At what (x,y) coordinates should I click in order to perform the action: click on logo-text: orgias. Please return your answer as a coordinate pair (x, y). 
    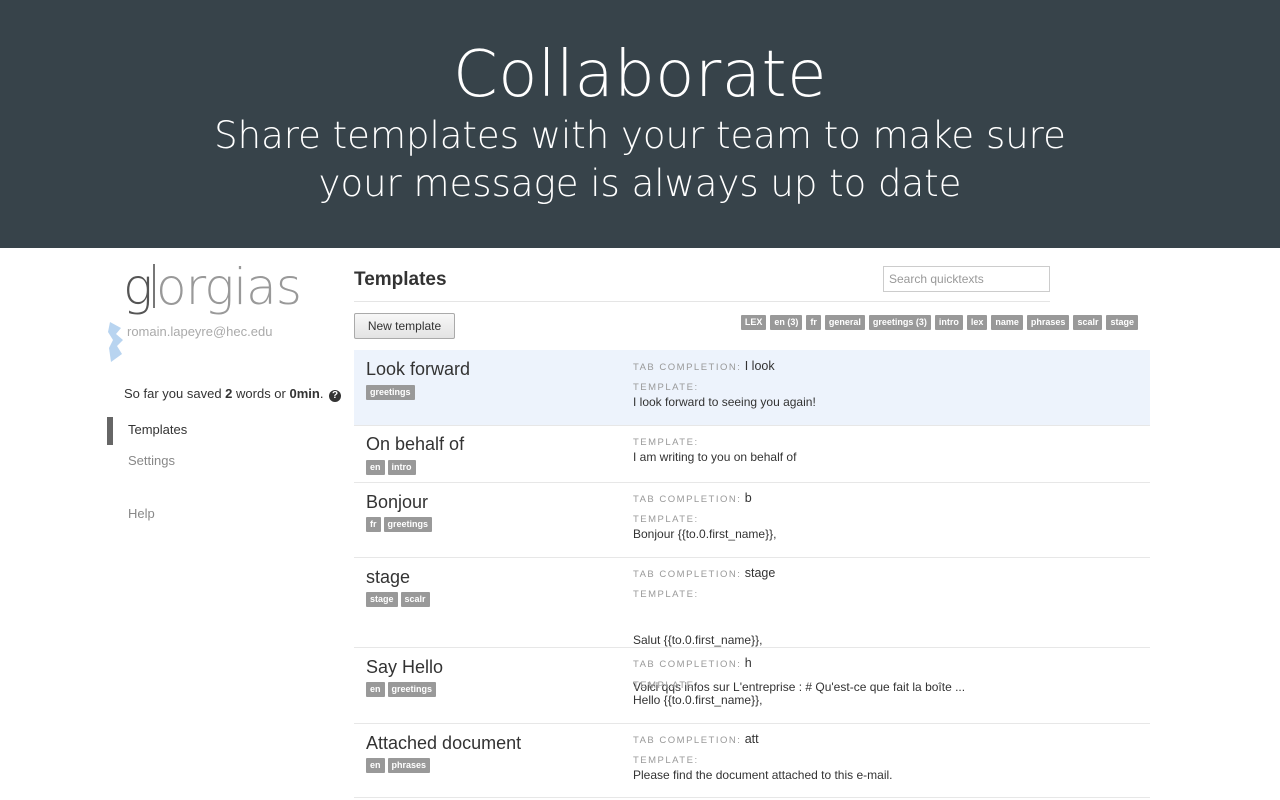
    Looking at the image, I should click on (229, 287).